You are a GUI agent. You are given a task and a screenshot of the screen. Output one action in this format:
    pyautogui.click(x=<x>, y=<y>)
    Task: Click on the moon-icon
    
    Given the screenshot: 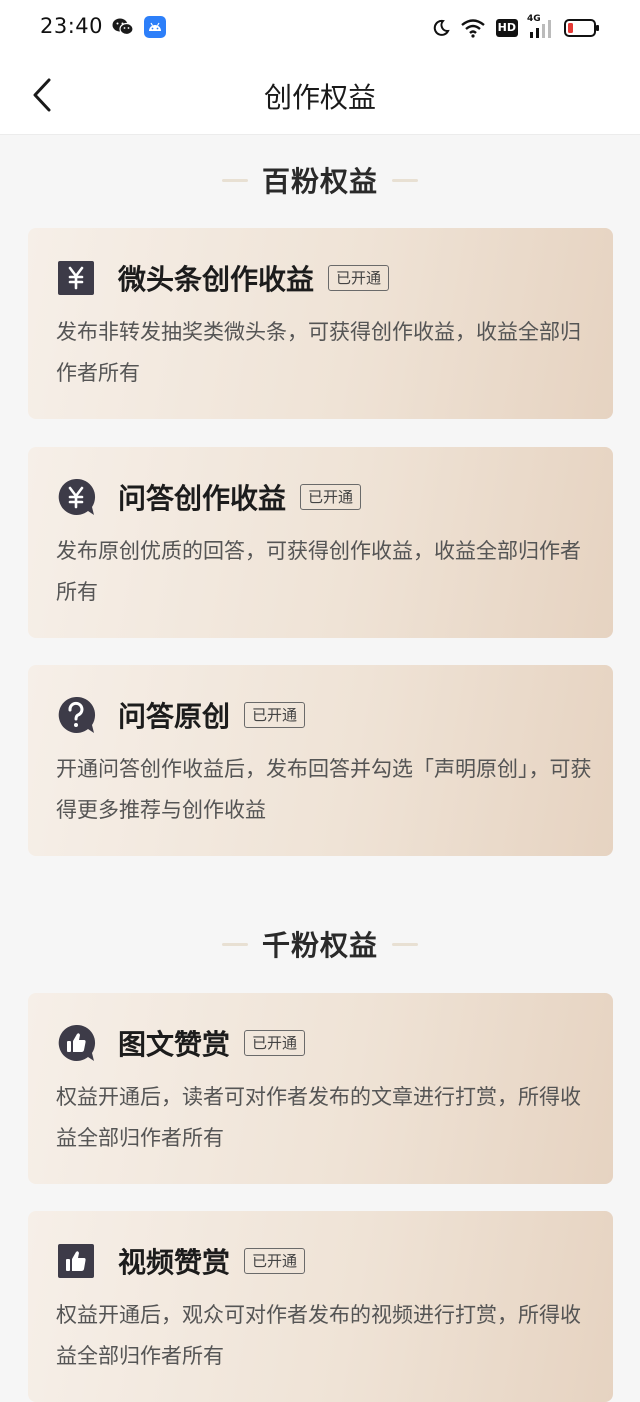 What is the action you would take?
    pyautogui.click(x=441, y=28)
    